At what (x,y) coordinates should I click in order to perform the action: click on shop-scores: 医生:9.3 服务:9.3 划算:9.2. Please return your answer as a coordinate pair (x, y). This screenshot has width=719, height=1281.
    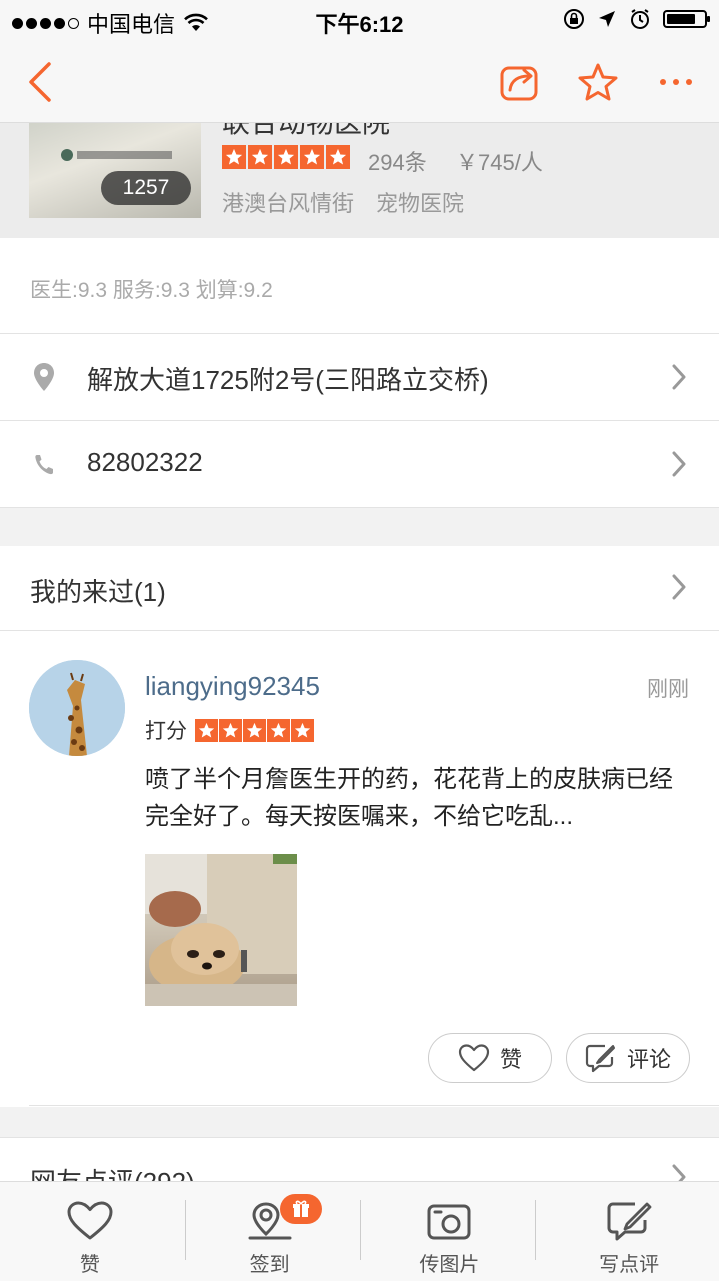
    Looking at the image, I should click on (359, 286).